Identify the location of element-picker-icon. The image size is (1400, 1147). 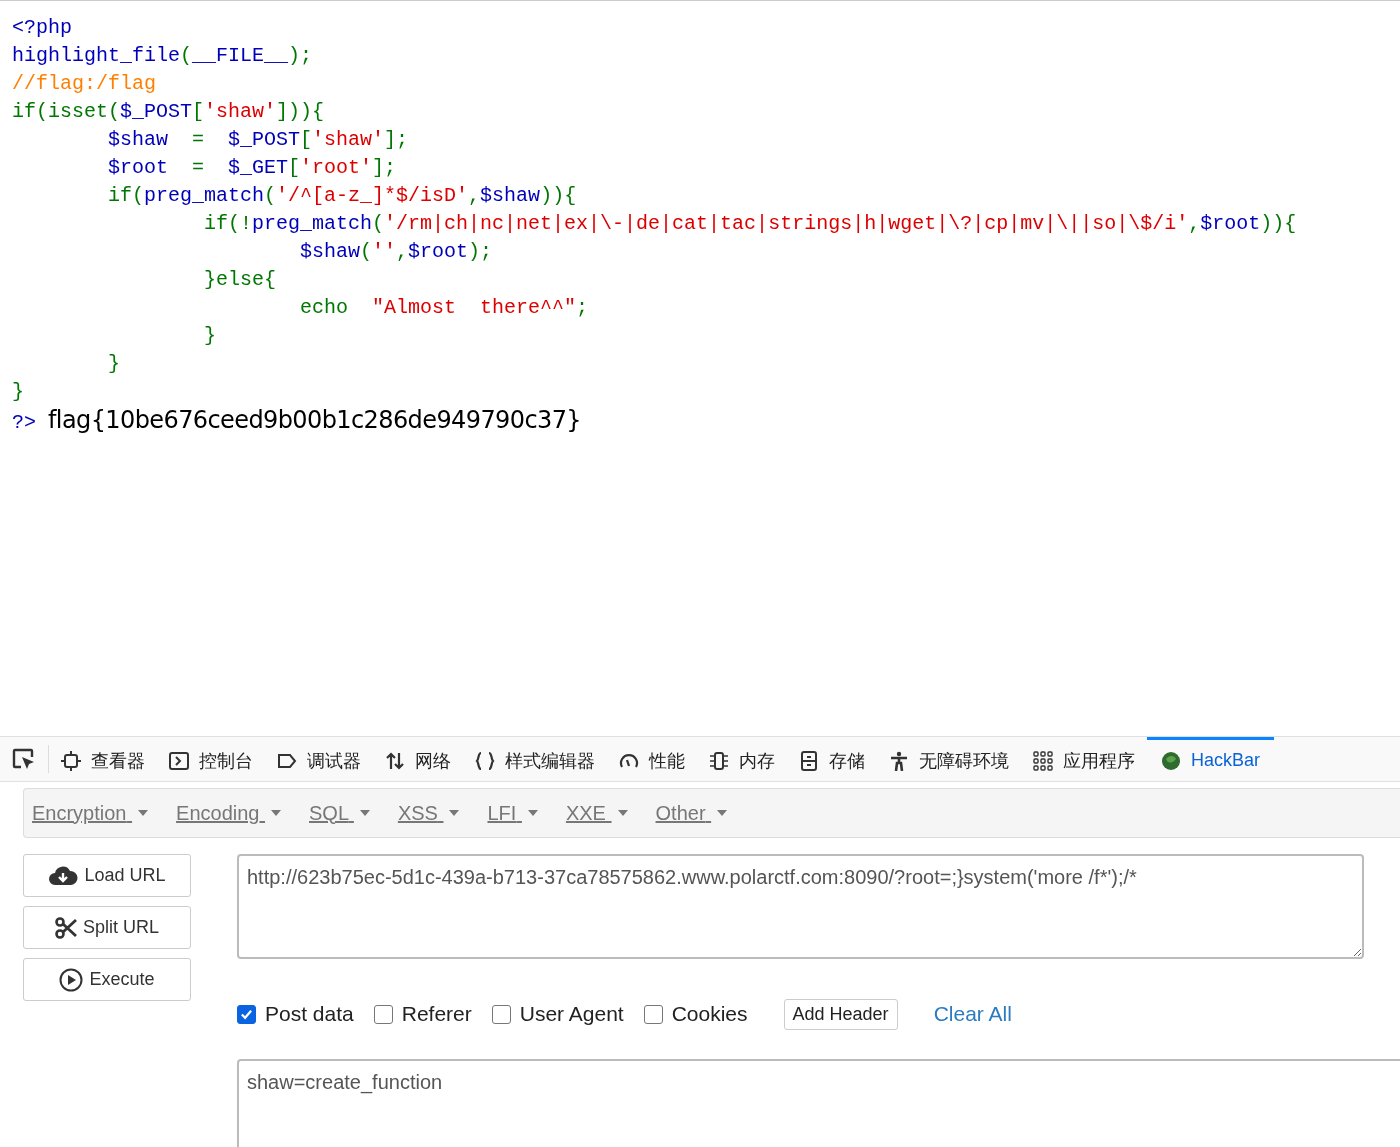
(24, 759).